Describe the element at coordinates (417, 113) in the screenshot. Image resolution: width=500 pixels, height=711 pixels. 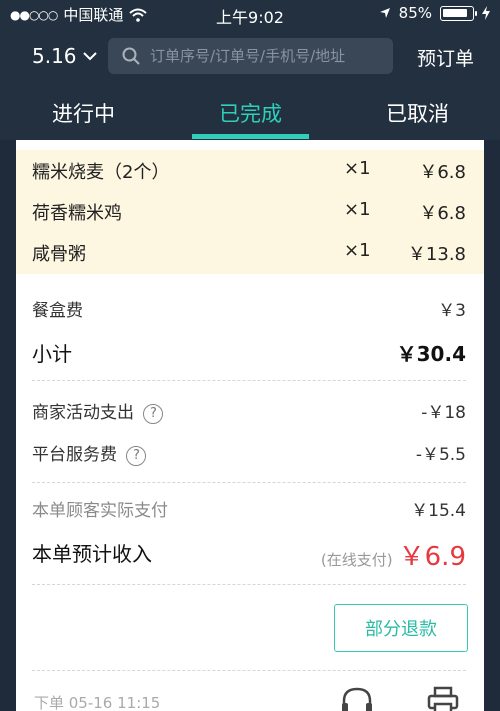
I see `tab-cancelled: 已取消` at that location.